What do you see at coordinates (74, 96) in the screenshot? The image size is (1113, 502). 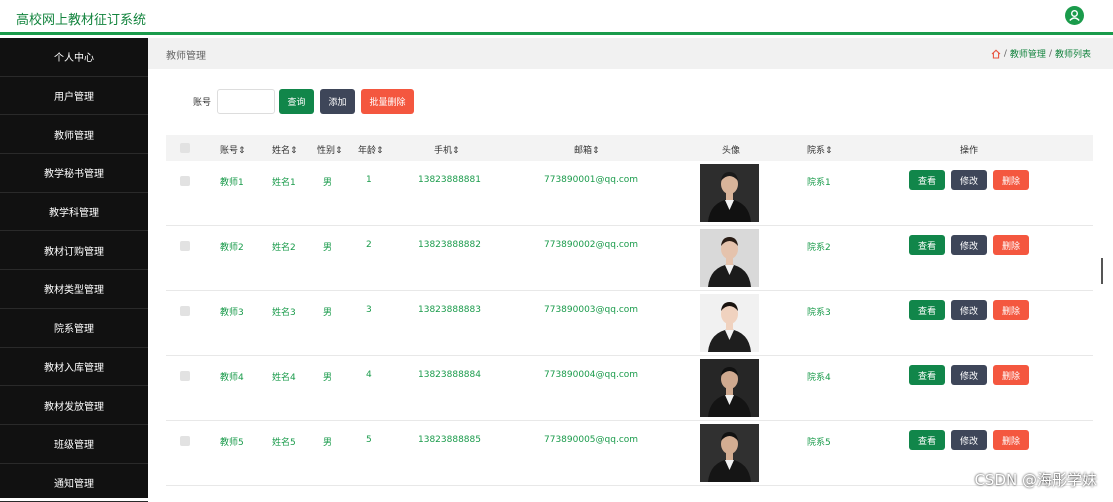 I see `sidebar-item: 用户管理` at bounding box center [74, 96].